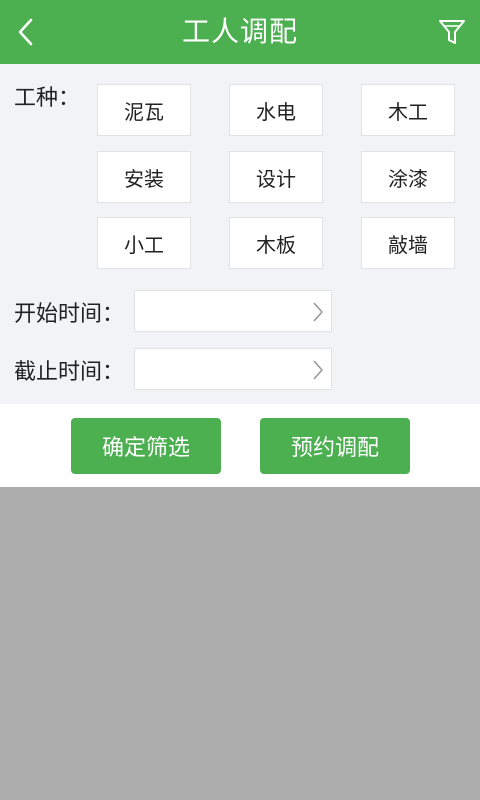  What do you see at coordinates (276, 243) in the screenshot?
I see `type-chip: 木板` at bounding box center [276, 243].